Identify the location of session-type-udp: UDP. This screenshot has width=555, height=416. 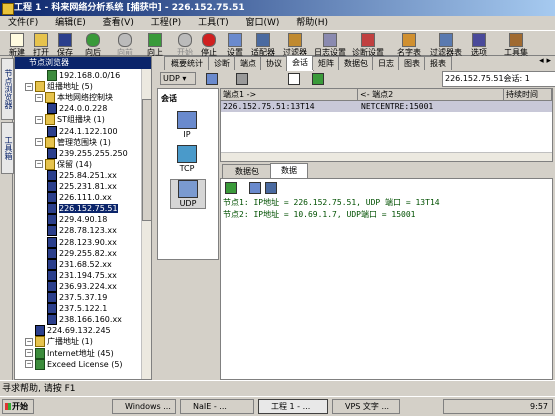
(188, 194).